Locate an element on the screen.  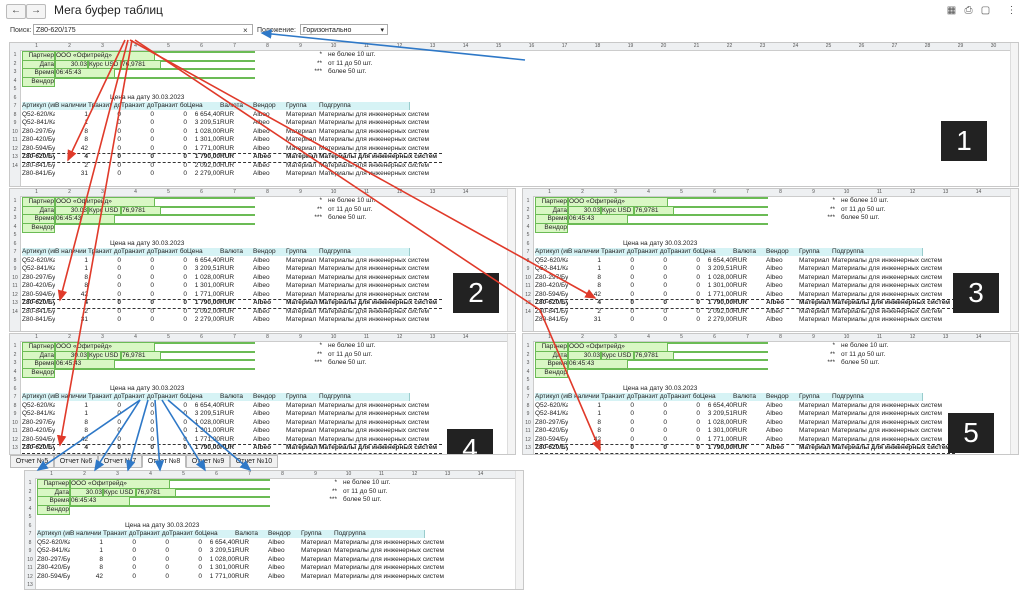
column-title: Валюта is located at coordinates (237, 106).